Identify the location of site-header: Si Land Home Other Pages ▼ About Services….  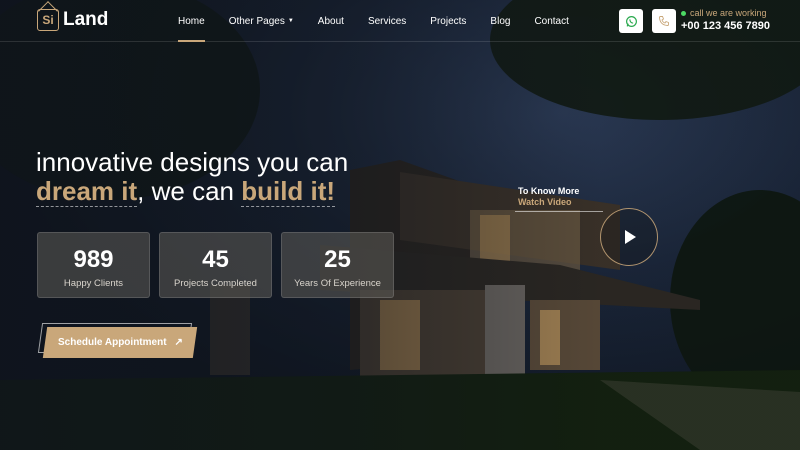
(400, 21).